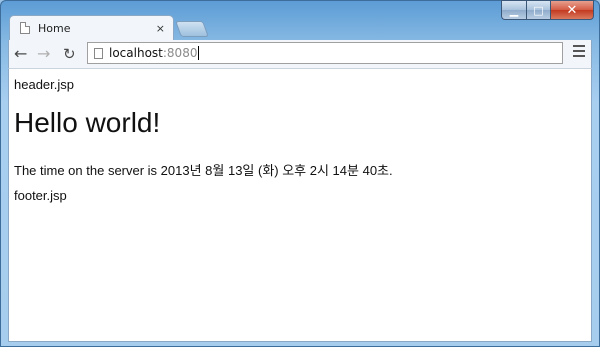 This screenshot has width=600, height=347. Describe the element at coordinates (40, 195) in the screenshot. I see `footer-include-text: footer.jsp` at that location.